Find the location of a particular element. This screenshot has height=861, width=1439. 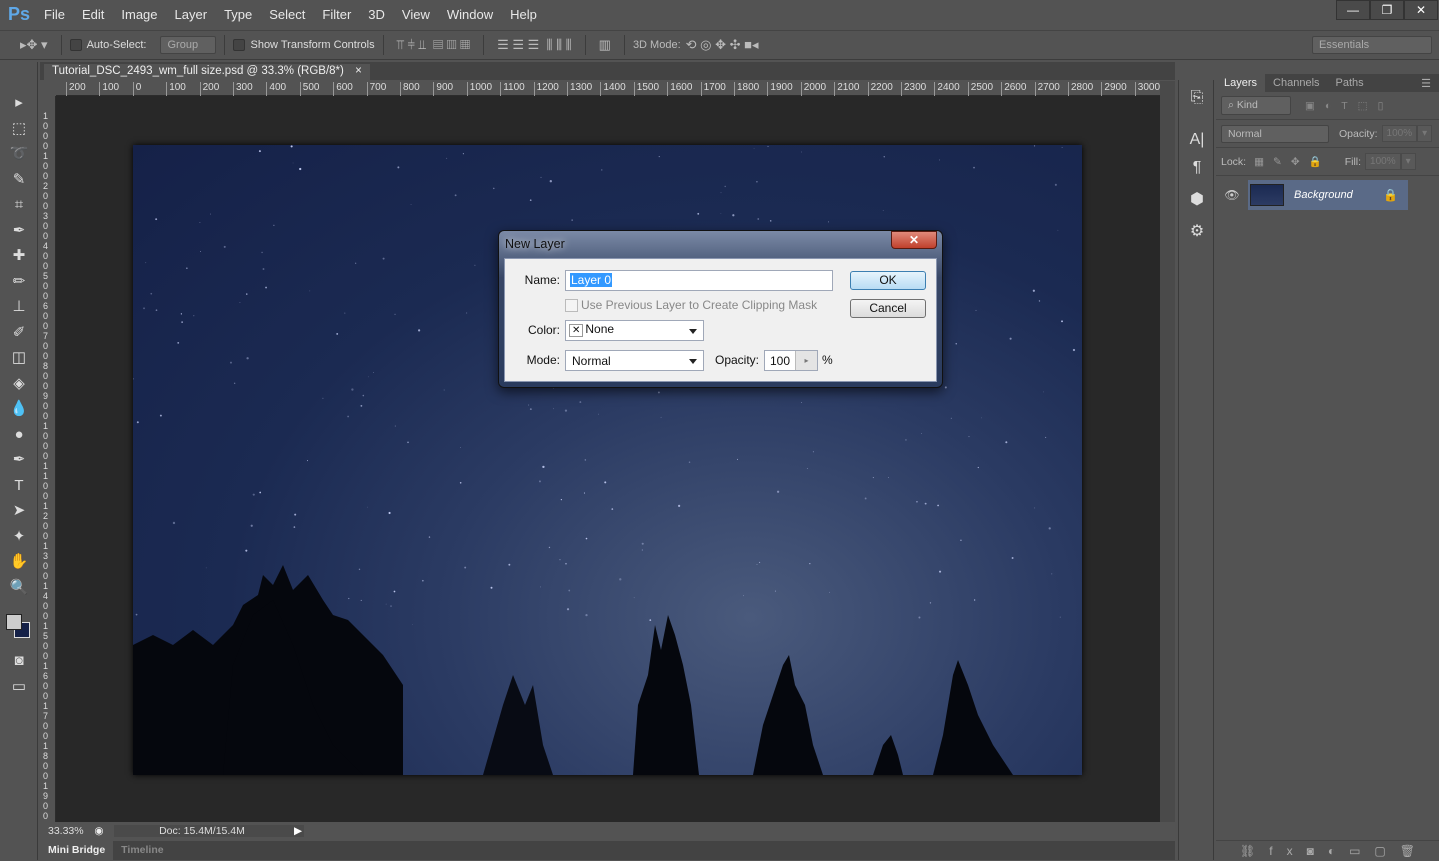

menu-select: Select is located at coordinates (287, 14).